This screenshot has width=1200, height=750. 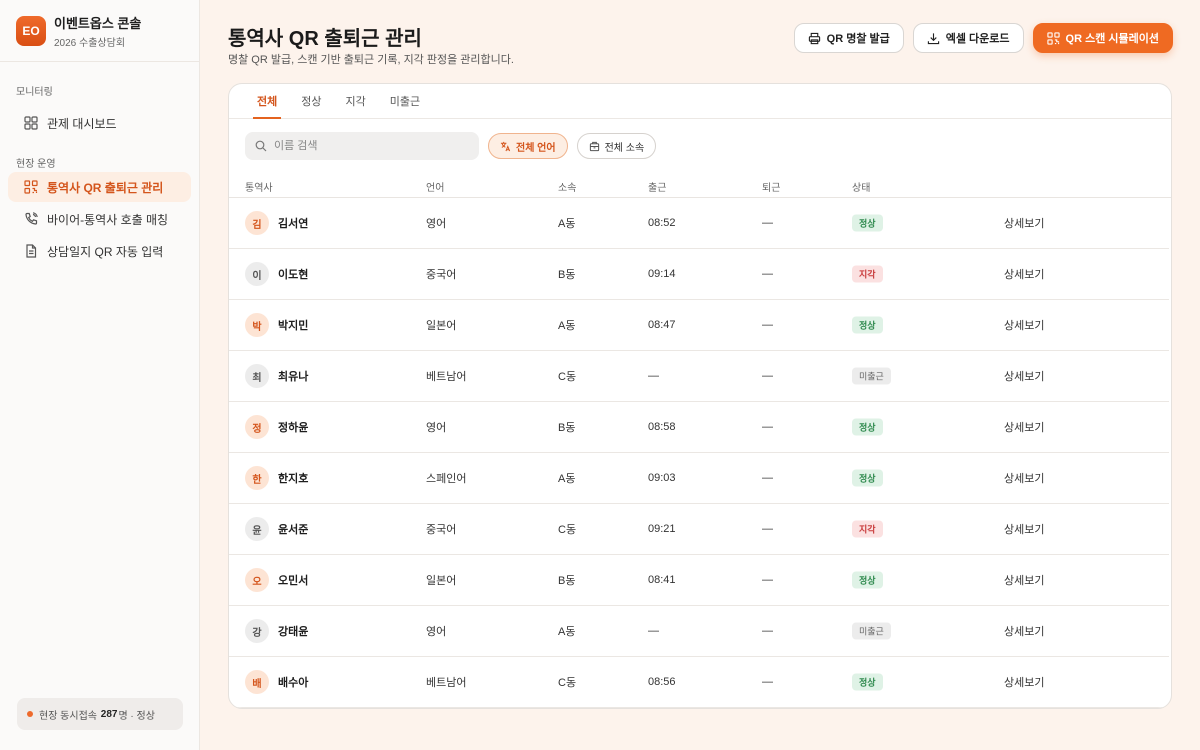 I want to click on check-in-cell: 08:41, so click(x=662, y=580).